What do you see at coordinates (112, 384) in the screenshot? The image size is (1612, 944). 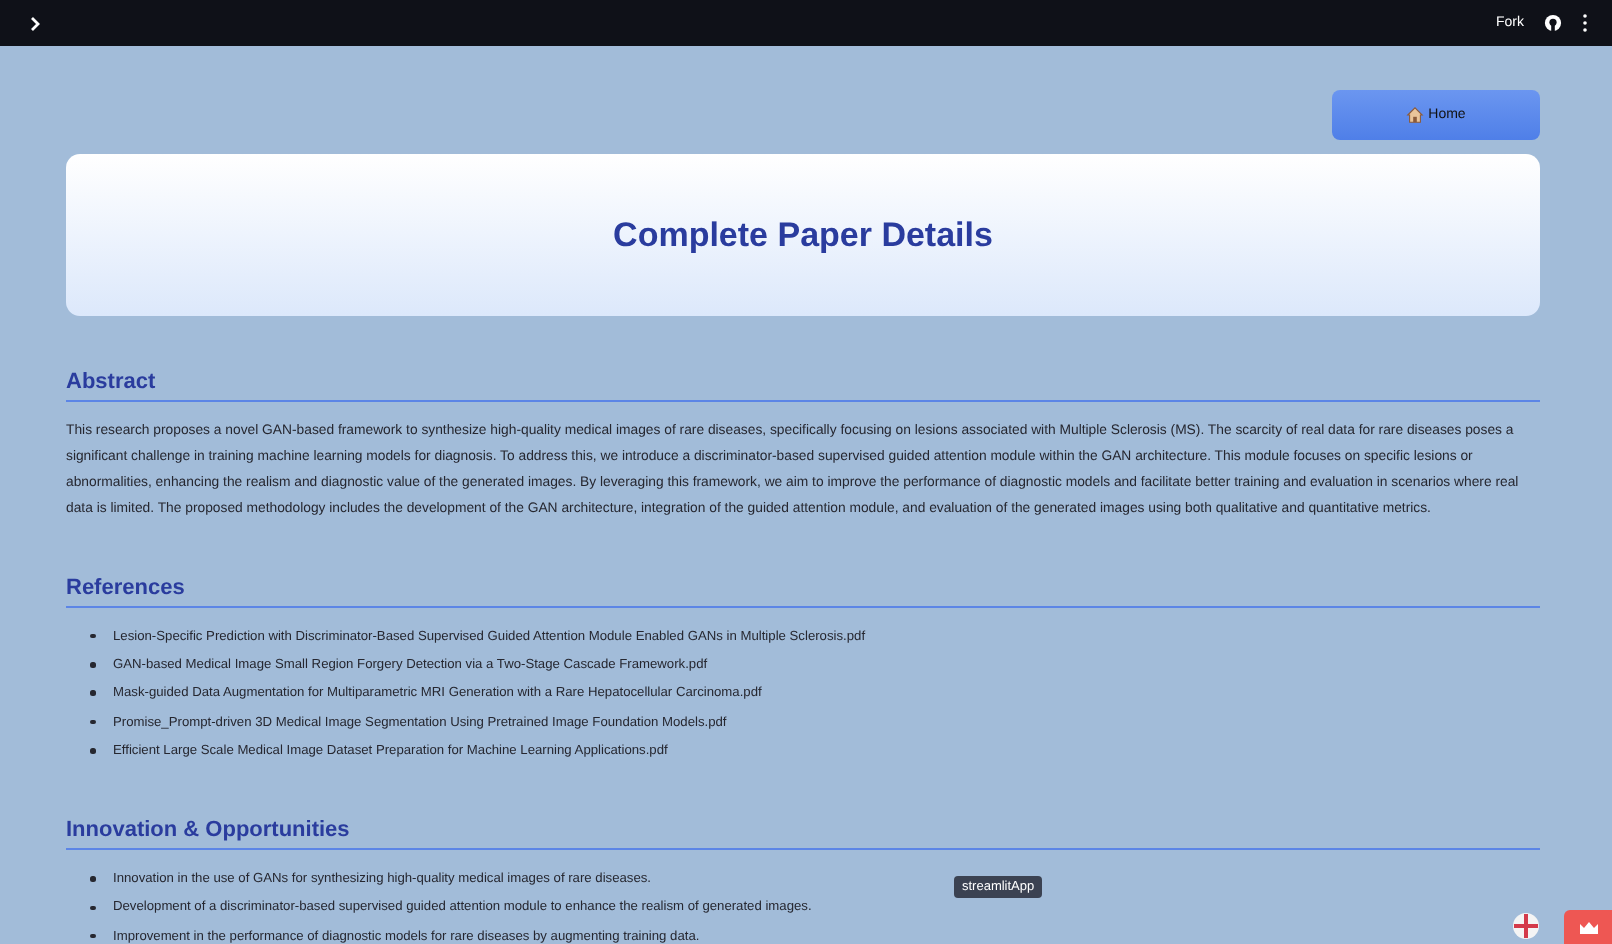 I see `section-heading: Abstract` at bounding box center [112, 384].